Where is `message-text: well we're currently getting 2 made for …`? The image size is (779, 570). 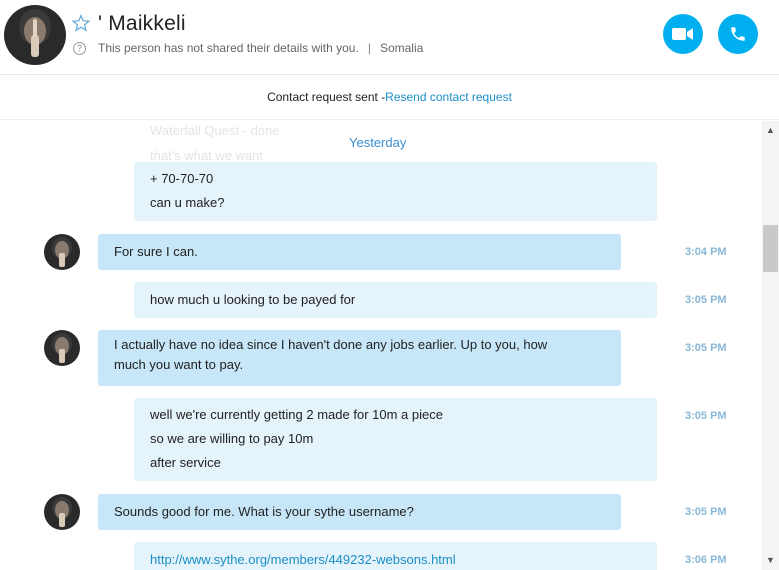 message-text: well we're currently getting 2 made for … is located at coordinates (296, 414).